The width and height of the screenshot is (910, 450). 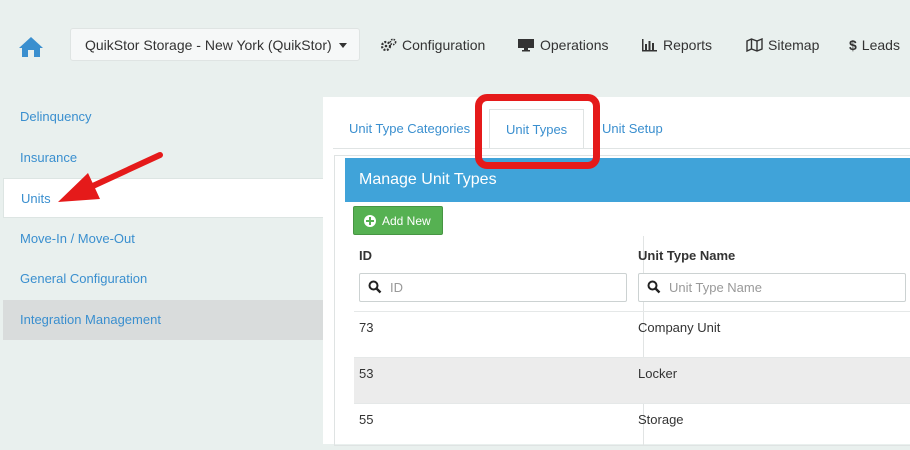 I want to click on sidebar-item-delinquency: Delinquency, so click(x=163, y=117).